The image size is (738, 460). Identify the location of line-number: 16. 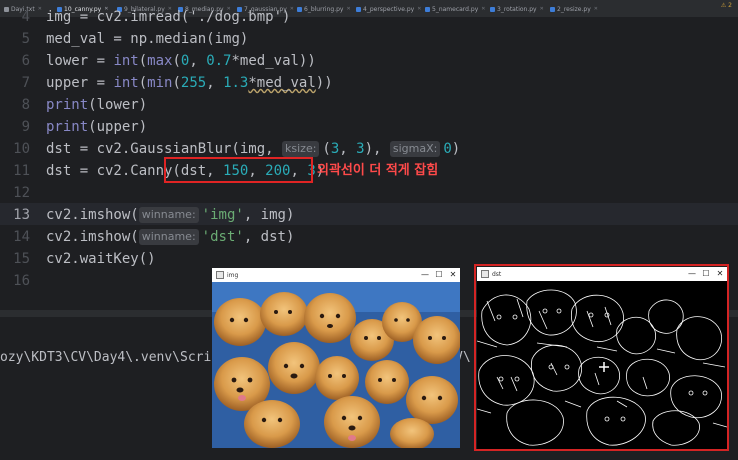
(21, 281).